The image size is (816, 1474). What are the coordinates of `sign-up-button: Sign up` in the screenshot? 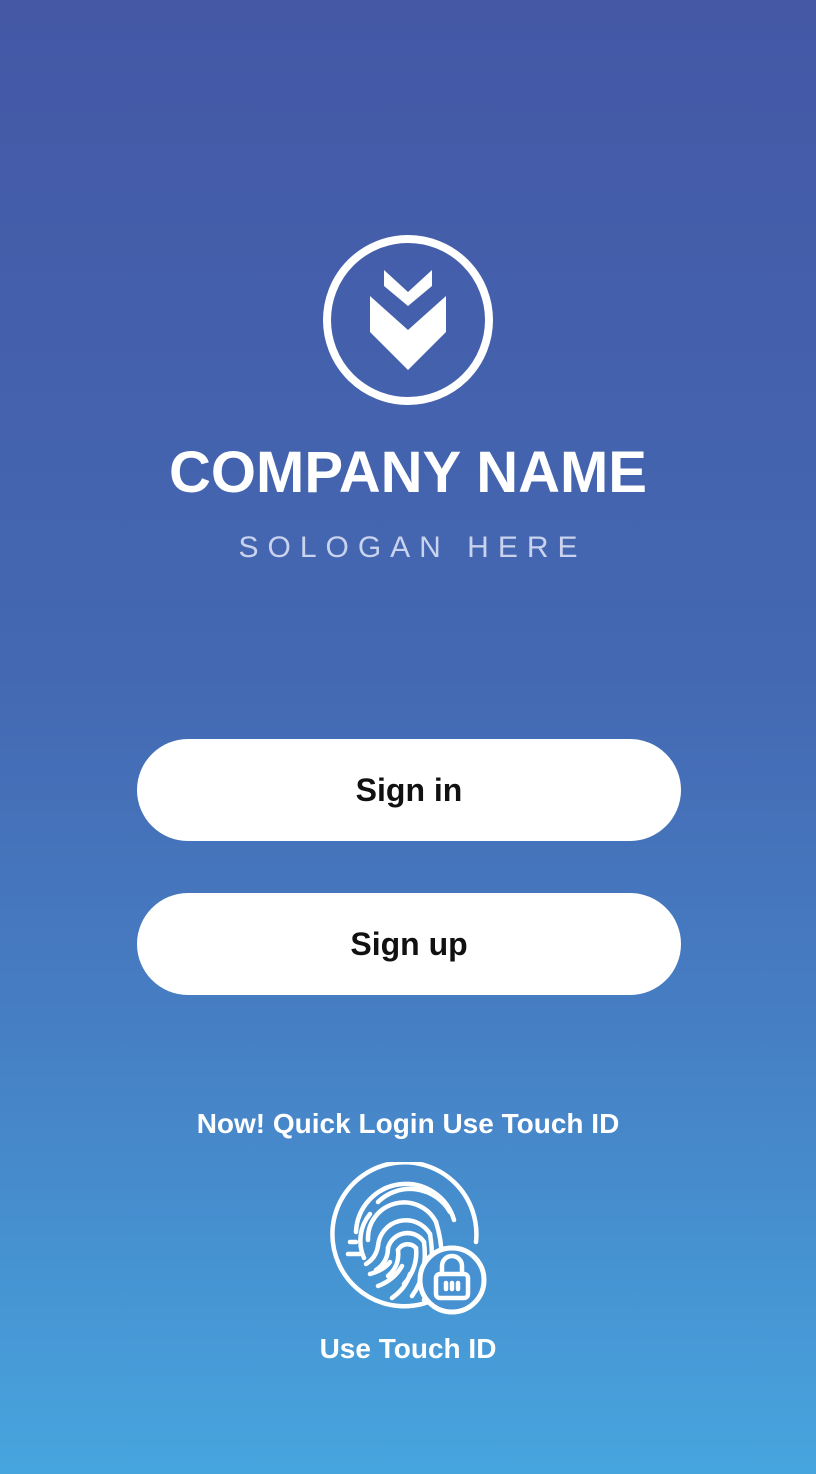 It's located at (409, 944).